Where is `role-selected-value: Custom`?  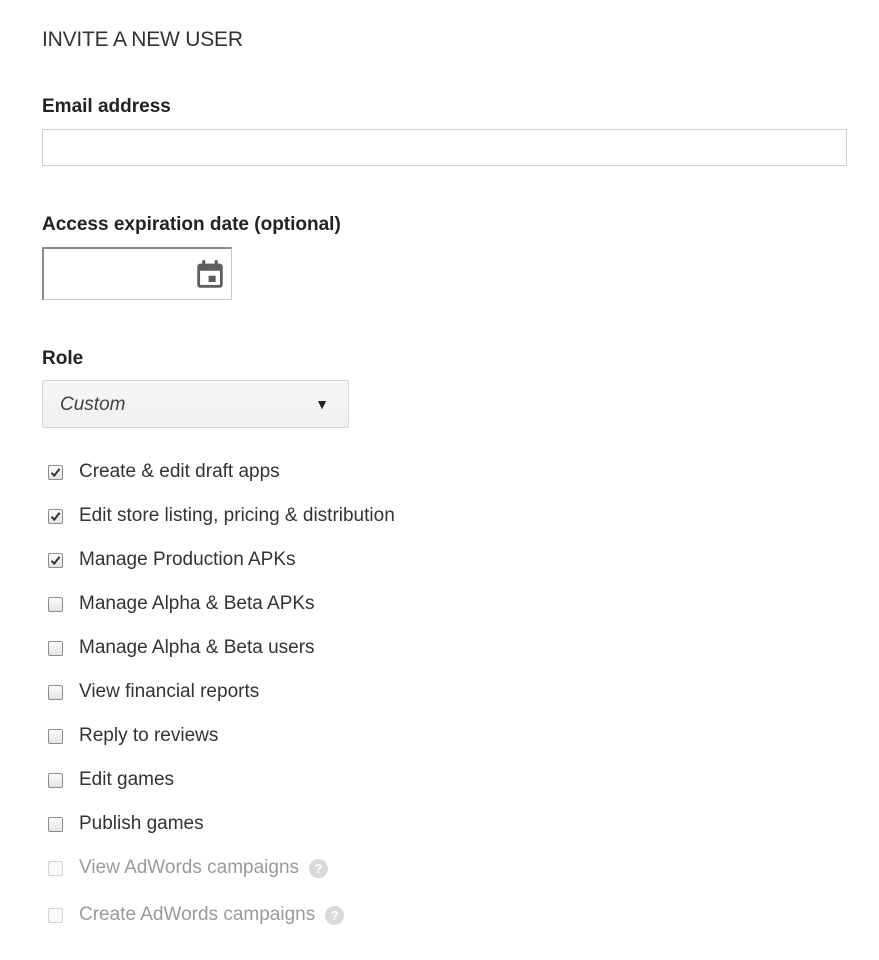 role-selected-value: Custom is located at coordinates (93, 404).